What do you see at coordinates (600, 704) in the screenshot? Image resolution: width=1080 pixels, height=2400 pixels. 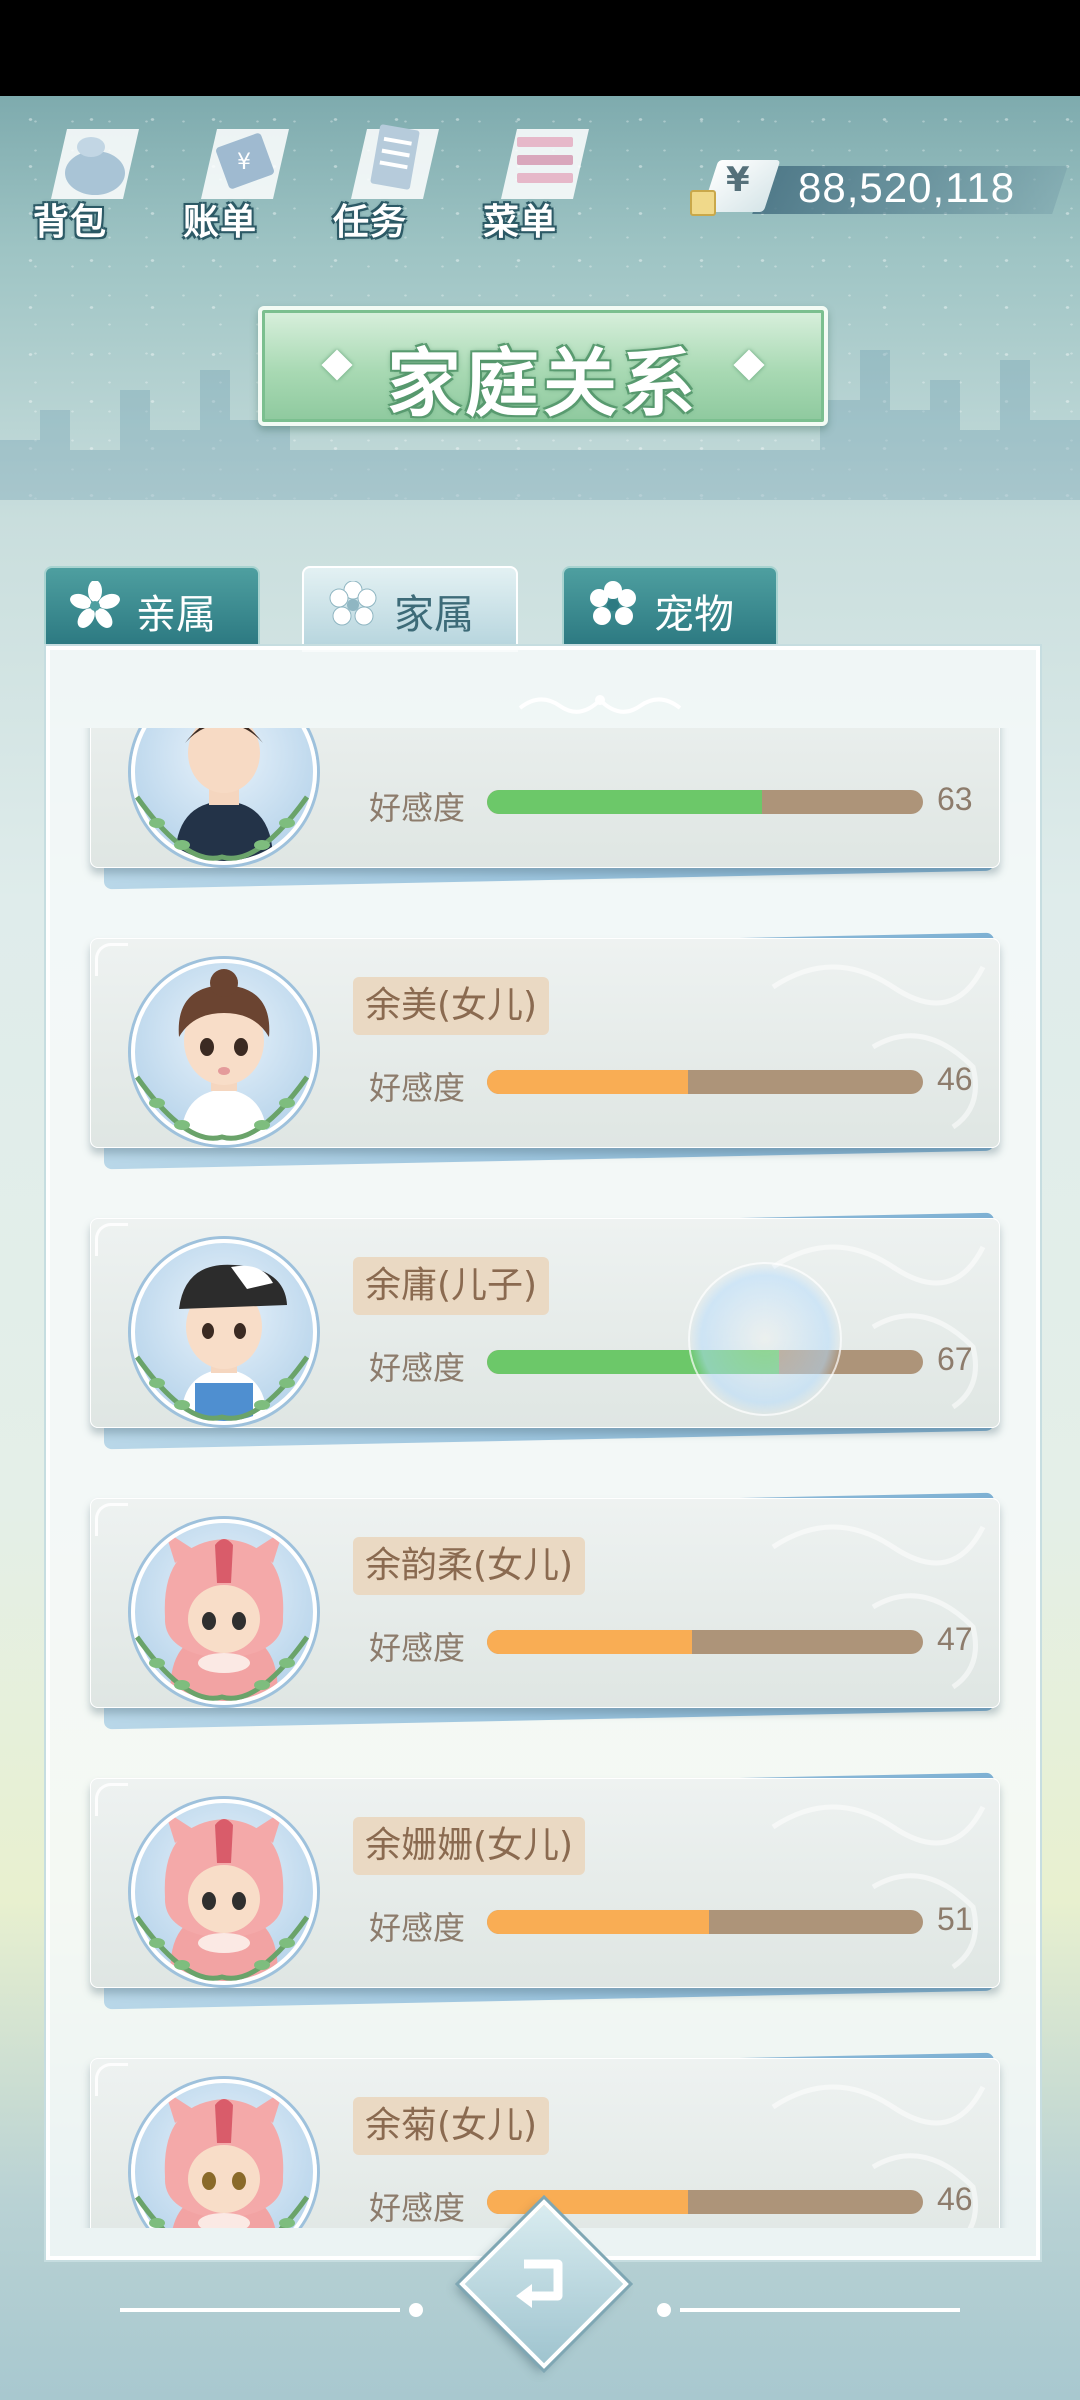 I see `ornament-icon` at bounding box center [600, 704].